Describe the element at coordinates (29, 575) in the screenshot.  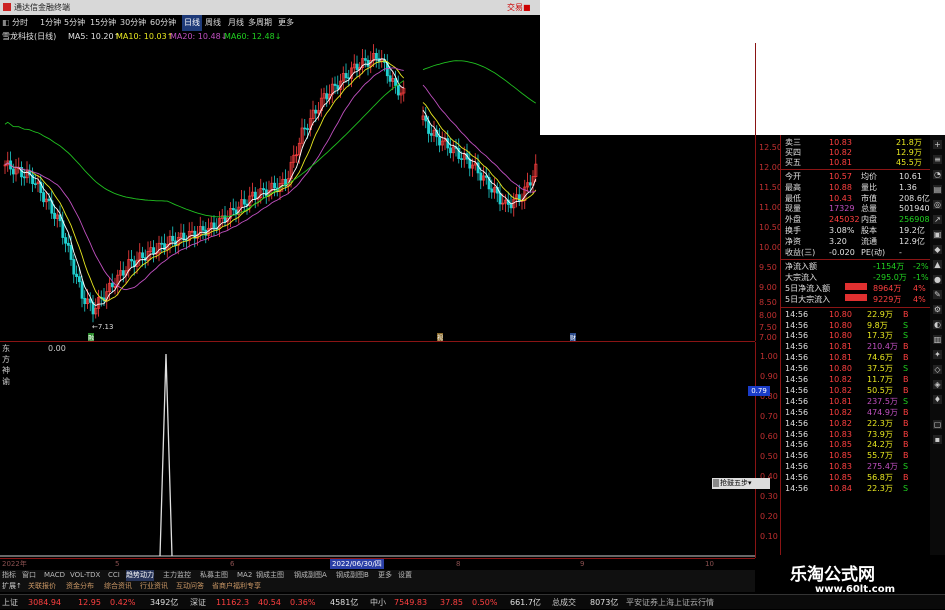
I see `indicator-tab: 窗口` at that location.